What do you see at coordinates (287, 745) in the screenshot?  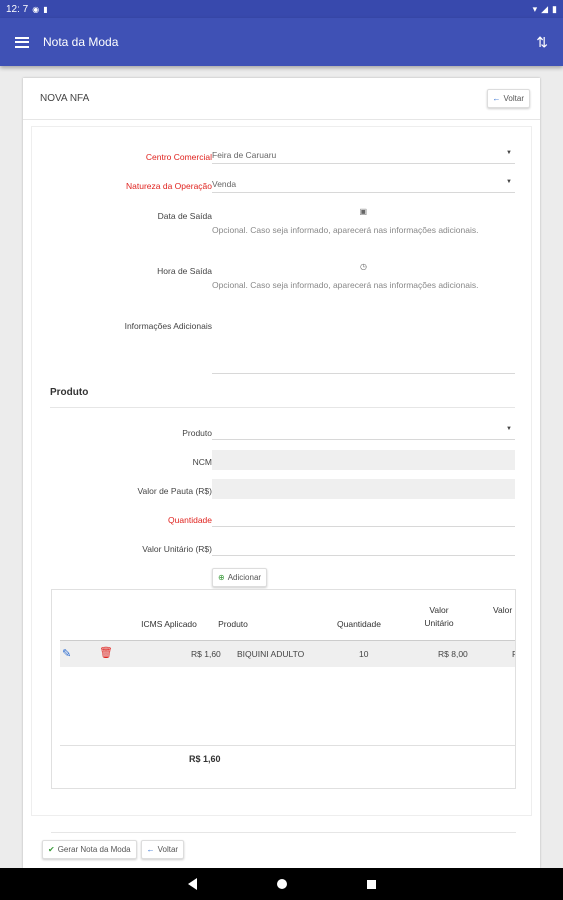 I see `table-footer-divider` at bounding box center [287, 745].